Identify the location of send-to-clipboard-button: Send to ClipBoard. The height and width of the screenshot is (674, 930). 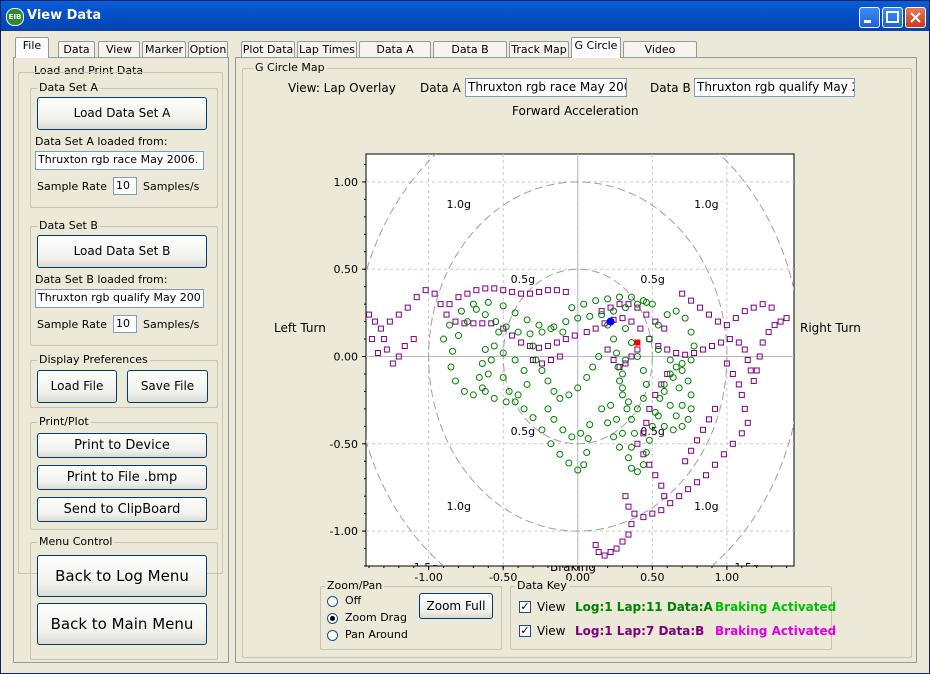
(122, 509).